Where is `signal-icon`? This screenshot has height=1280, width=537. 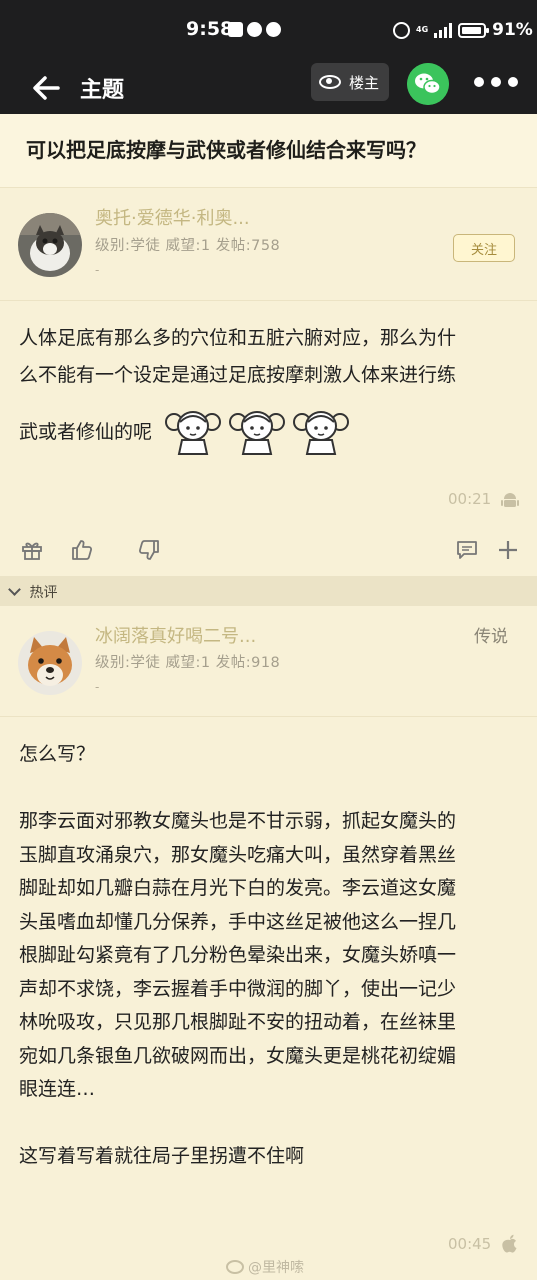 signal-icon is located at coordinates (443, 30).